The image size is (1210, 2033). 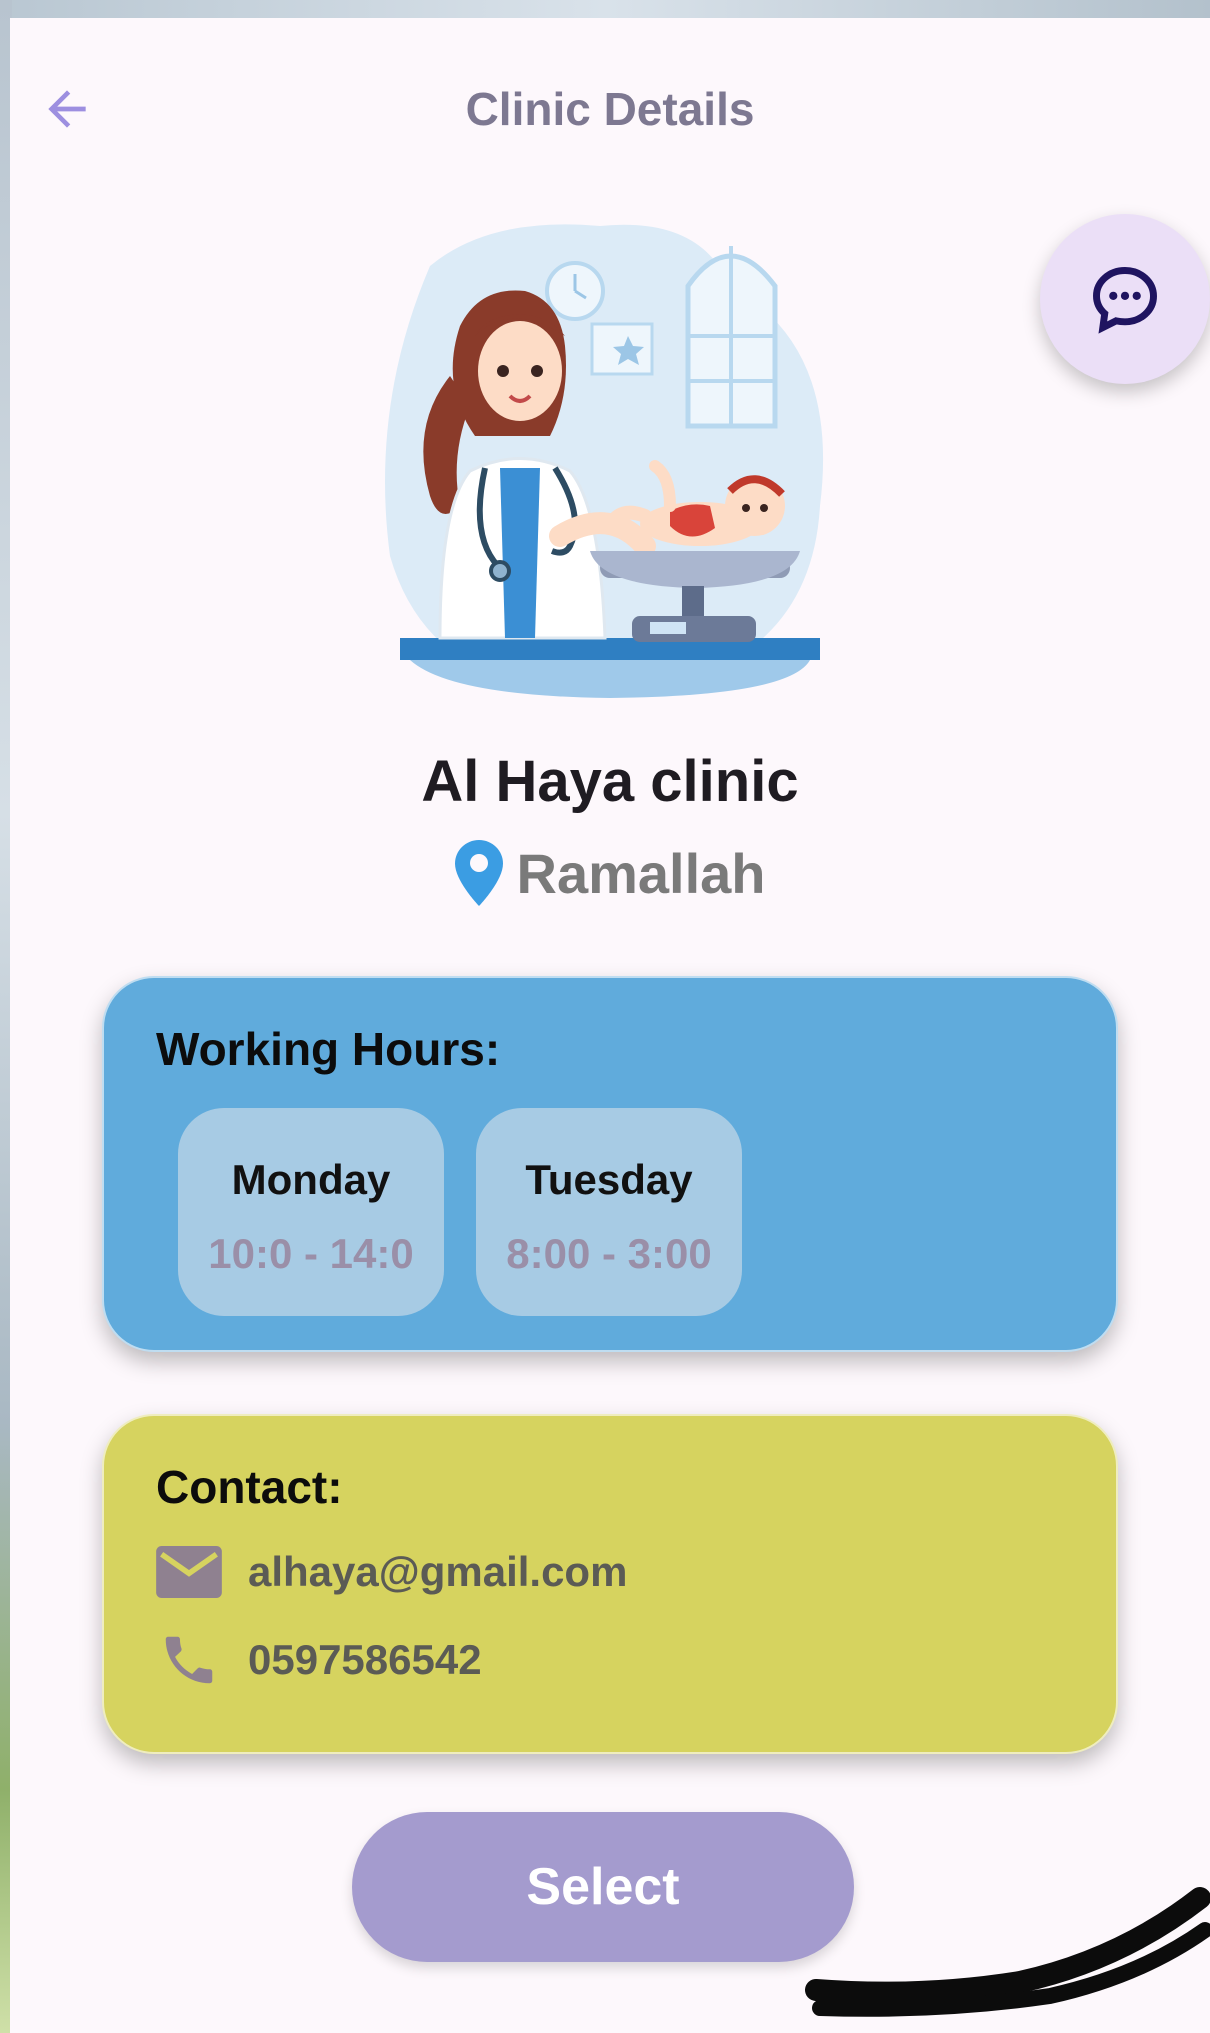 I want to click on select-button: Select, so click(x=603, y=1887).